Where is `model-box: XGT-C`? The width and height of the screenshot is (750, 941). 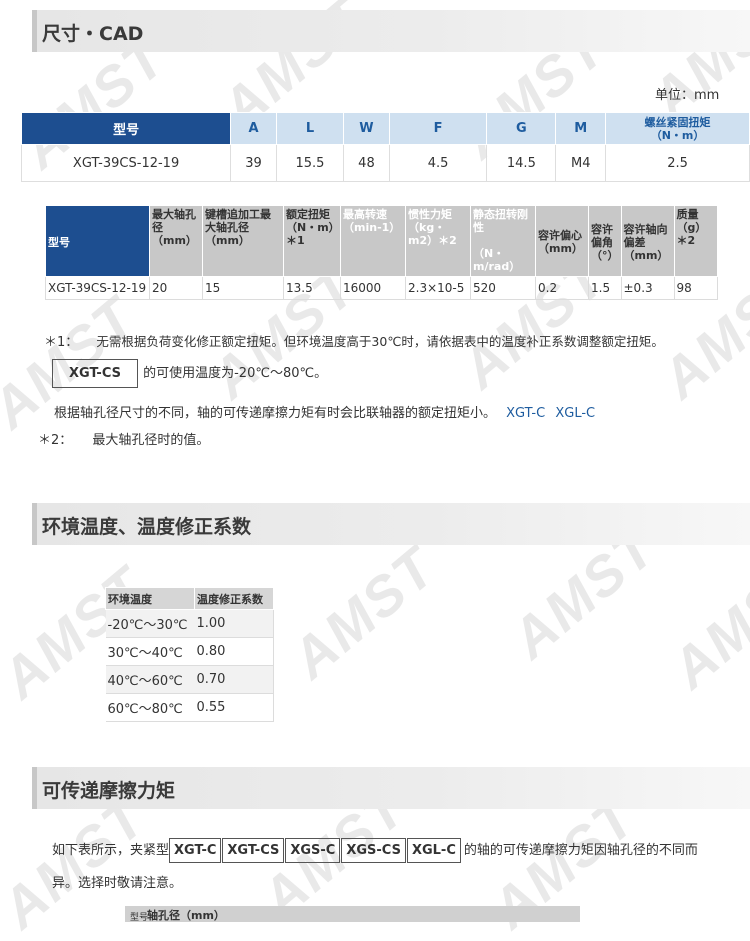 model-box: XGT-C is located at coordinates (195, 850).